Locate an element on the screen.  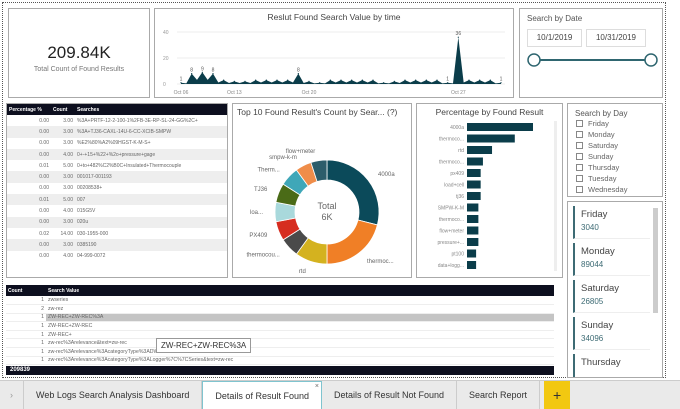
day-card: Monday 89044 is located at coordinates (611, 259).